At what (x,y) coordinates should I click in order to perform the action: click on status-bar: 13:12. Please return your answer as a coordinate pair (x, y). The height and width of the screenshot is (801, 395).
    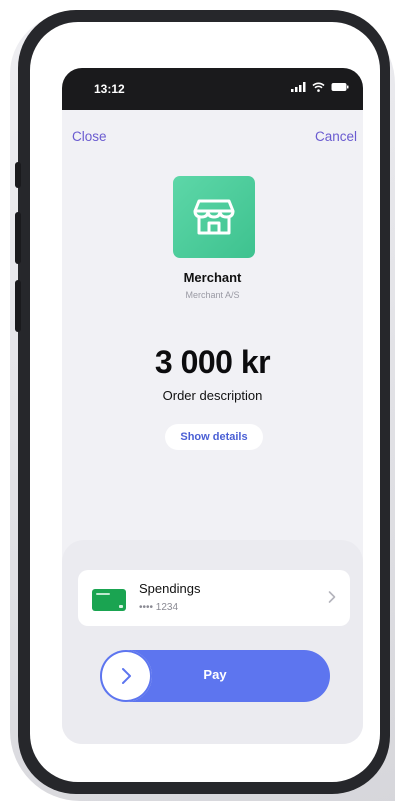
    Looking at the image, I should click on (212, 89).